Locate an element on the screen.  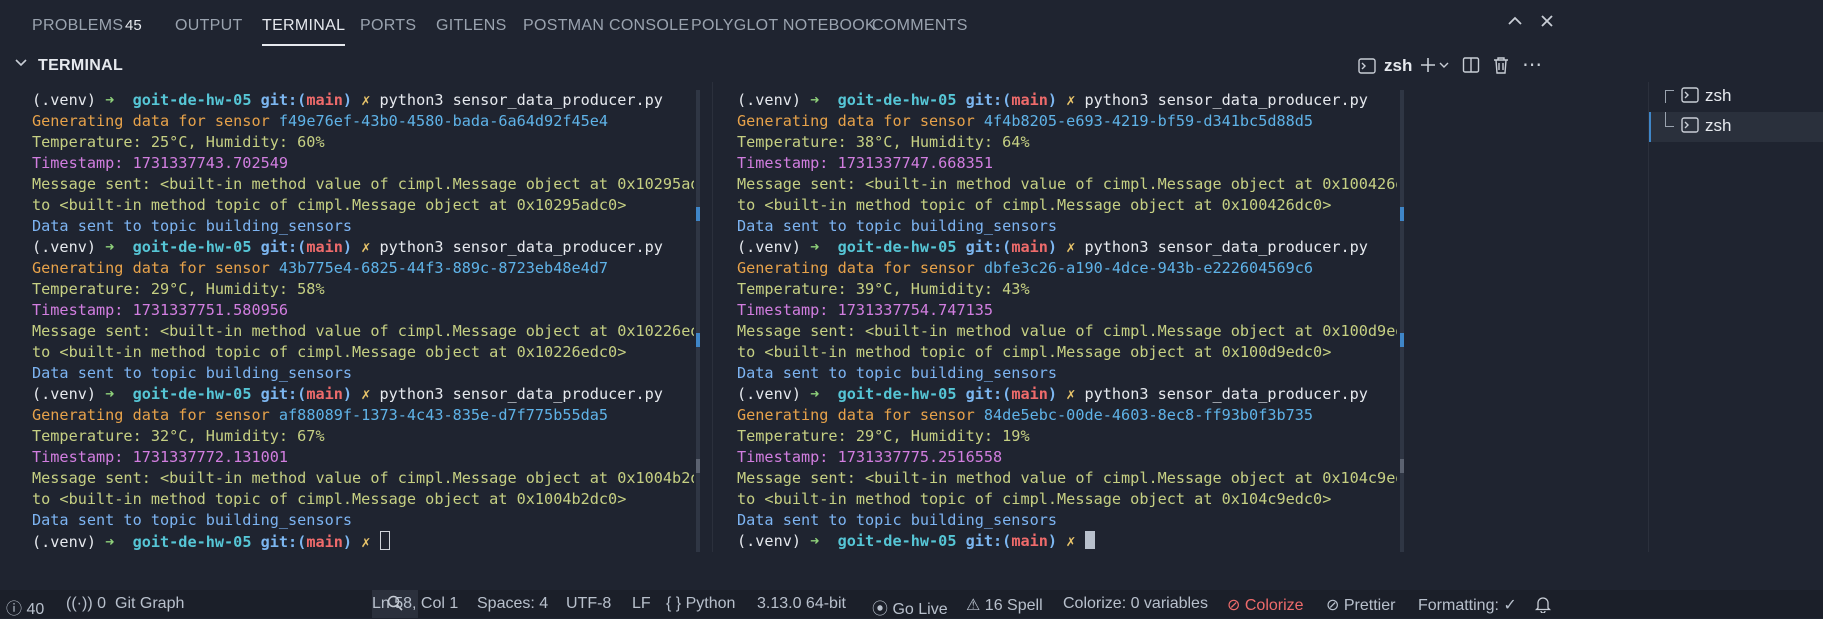
ports-status: ((·)) 0 is located at coordinates (86, 604).